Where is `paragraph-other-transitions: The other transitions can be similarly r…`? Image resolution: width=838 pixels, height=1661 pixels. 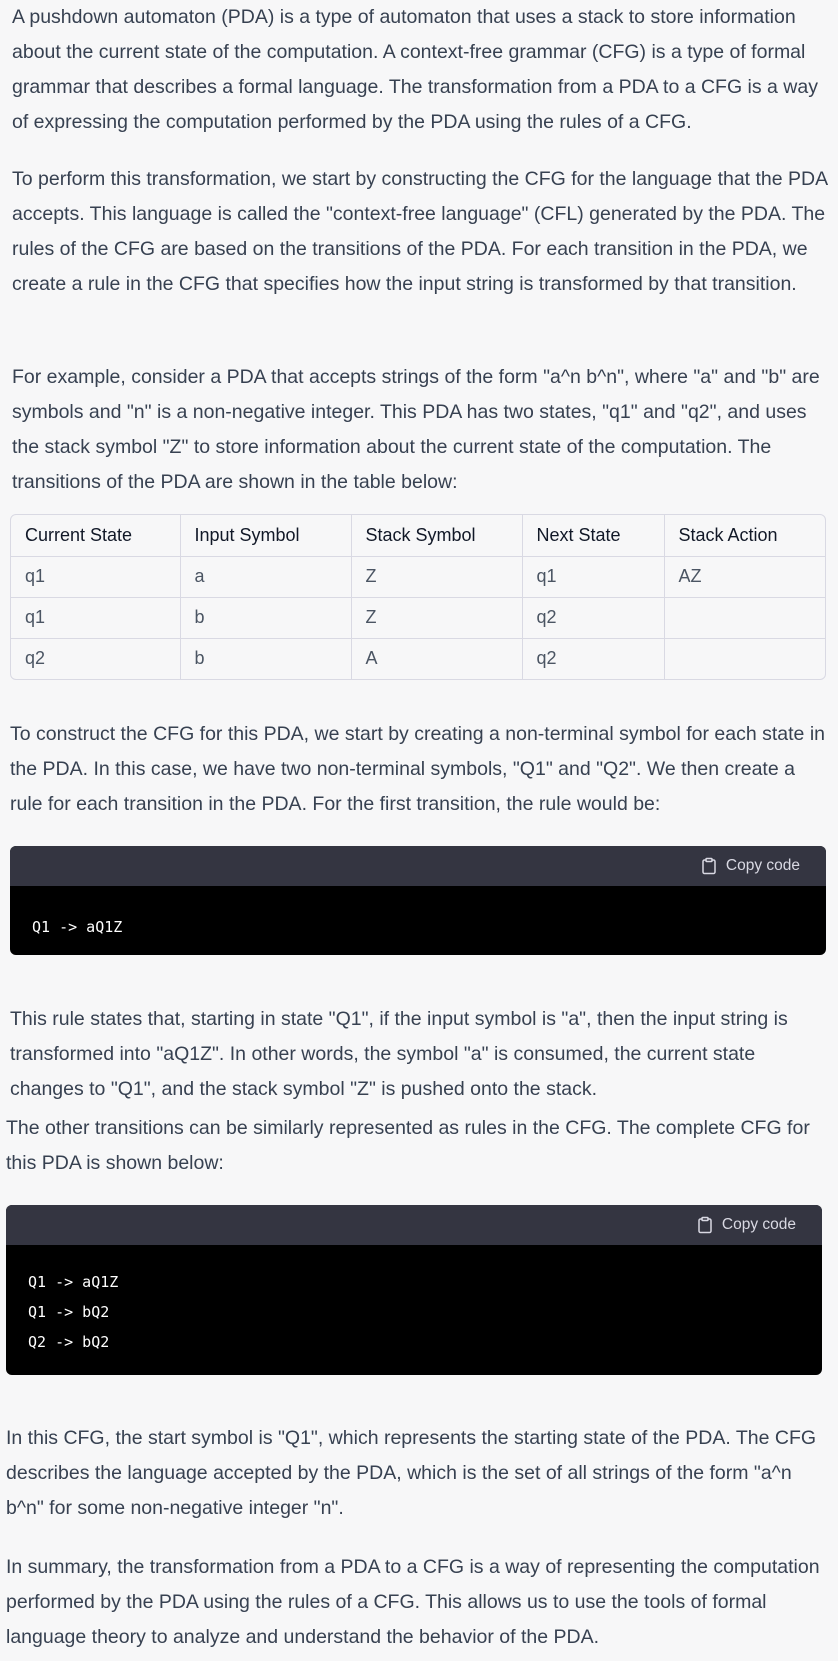 paragraph-other-transitions: The other transitions can be similarly r… is located at coordinates (408, 1145).